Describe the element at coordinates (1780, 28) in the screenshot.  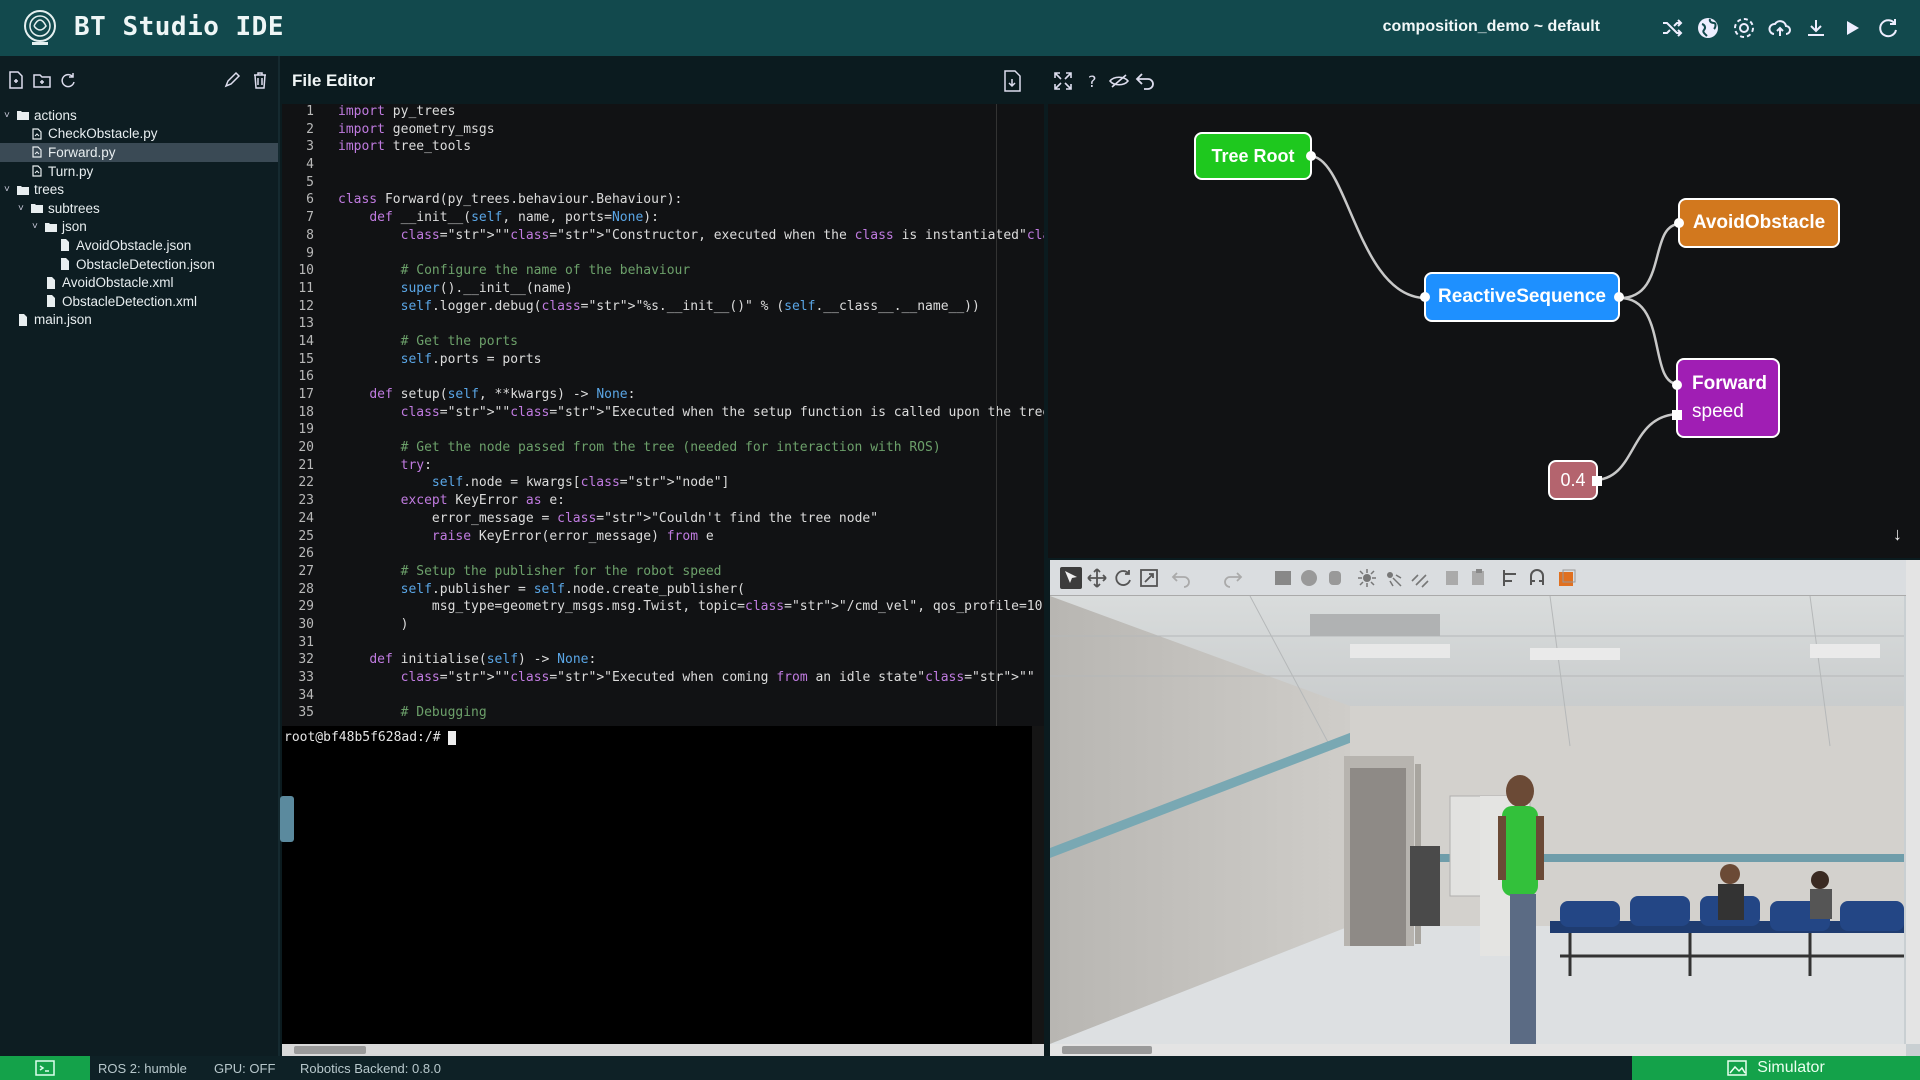
I see `cloud-upload-icon` at that location.